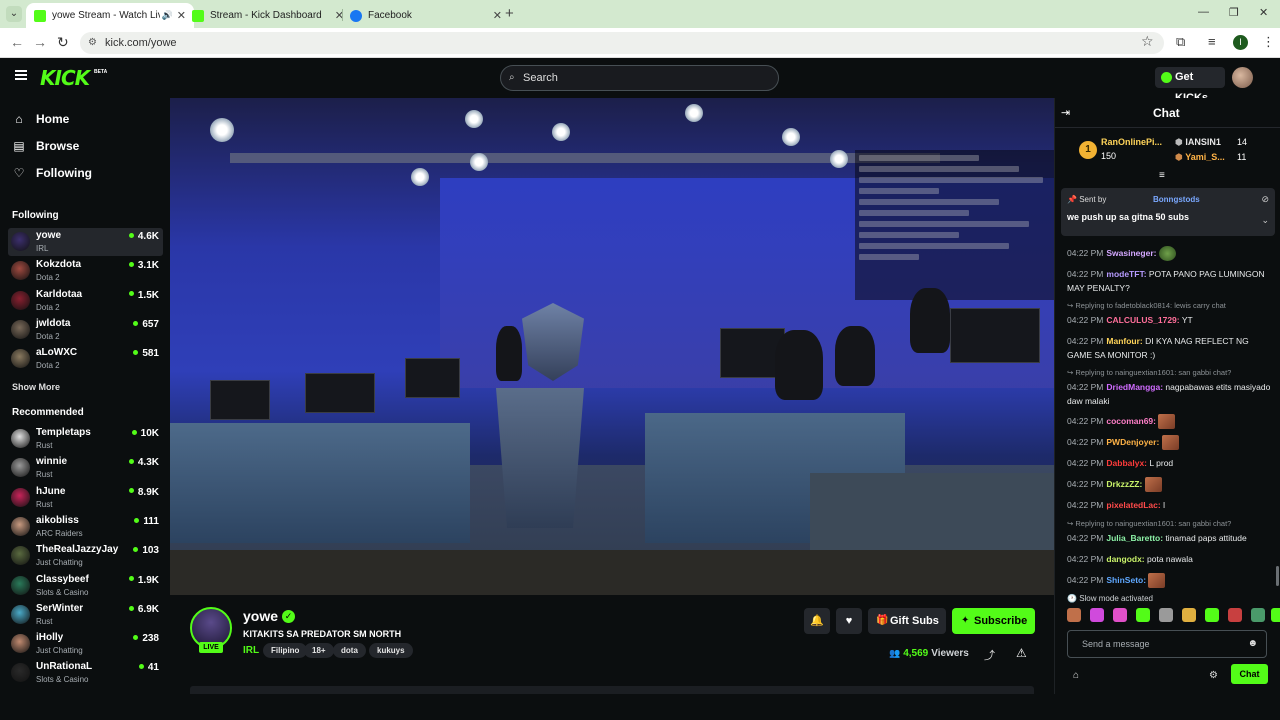 This screenshot has width=1280, height=720. What do you see at coordinates (167, 15) in the screenshot?
I see `audio-icon: 🔊` at bounding box center [167, 15].